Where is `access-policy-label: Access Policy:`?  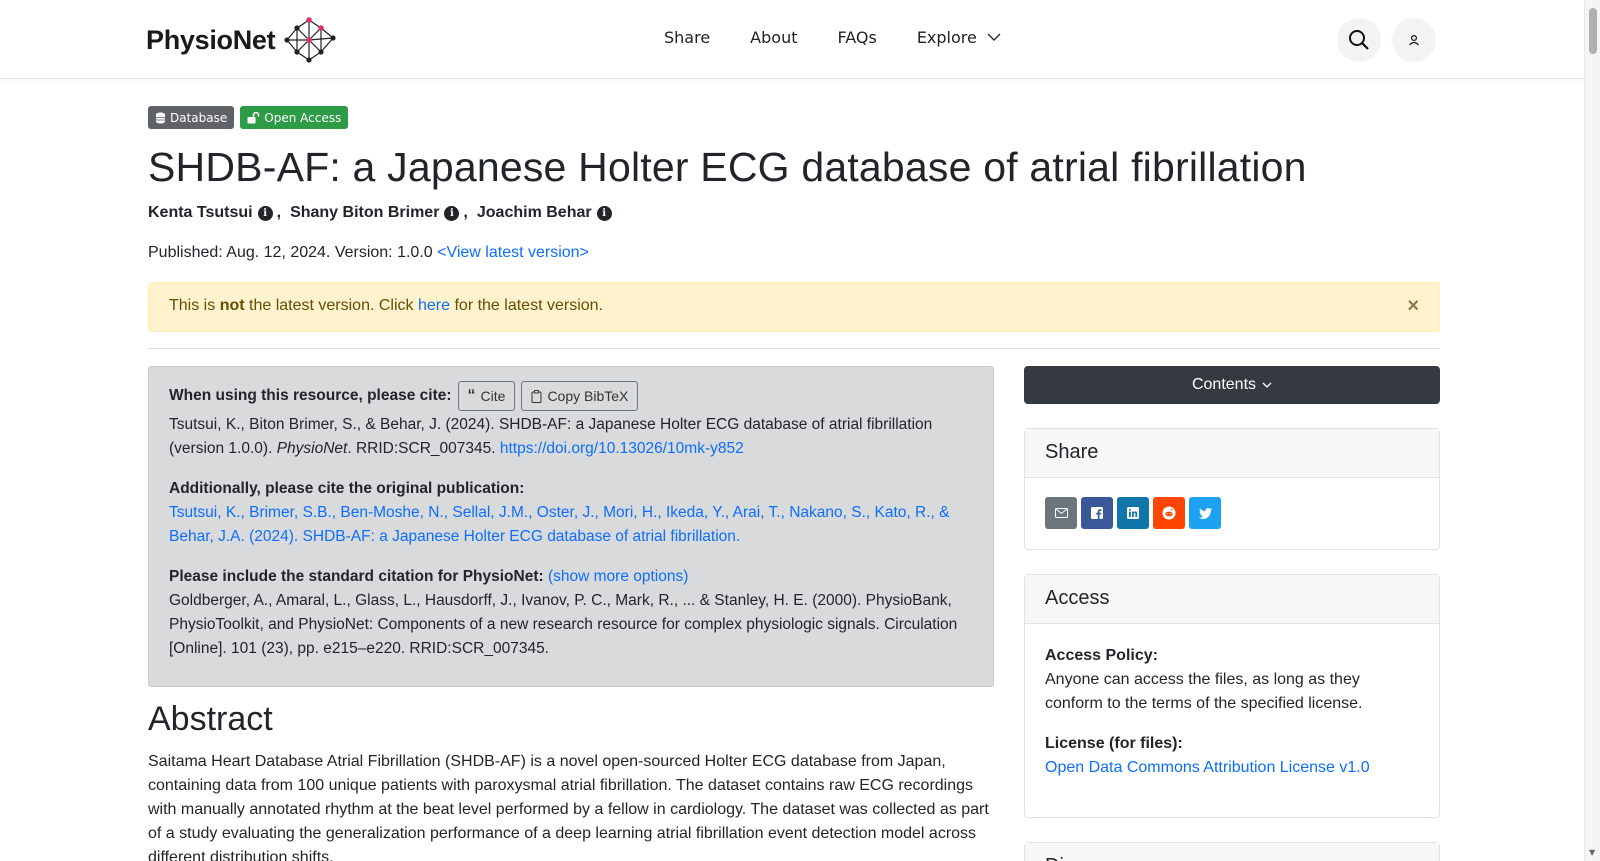 access-policy-label: Access Policy: is located at coordinates (1101, 655).